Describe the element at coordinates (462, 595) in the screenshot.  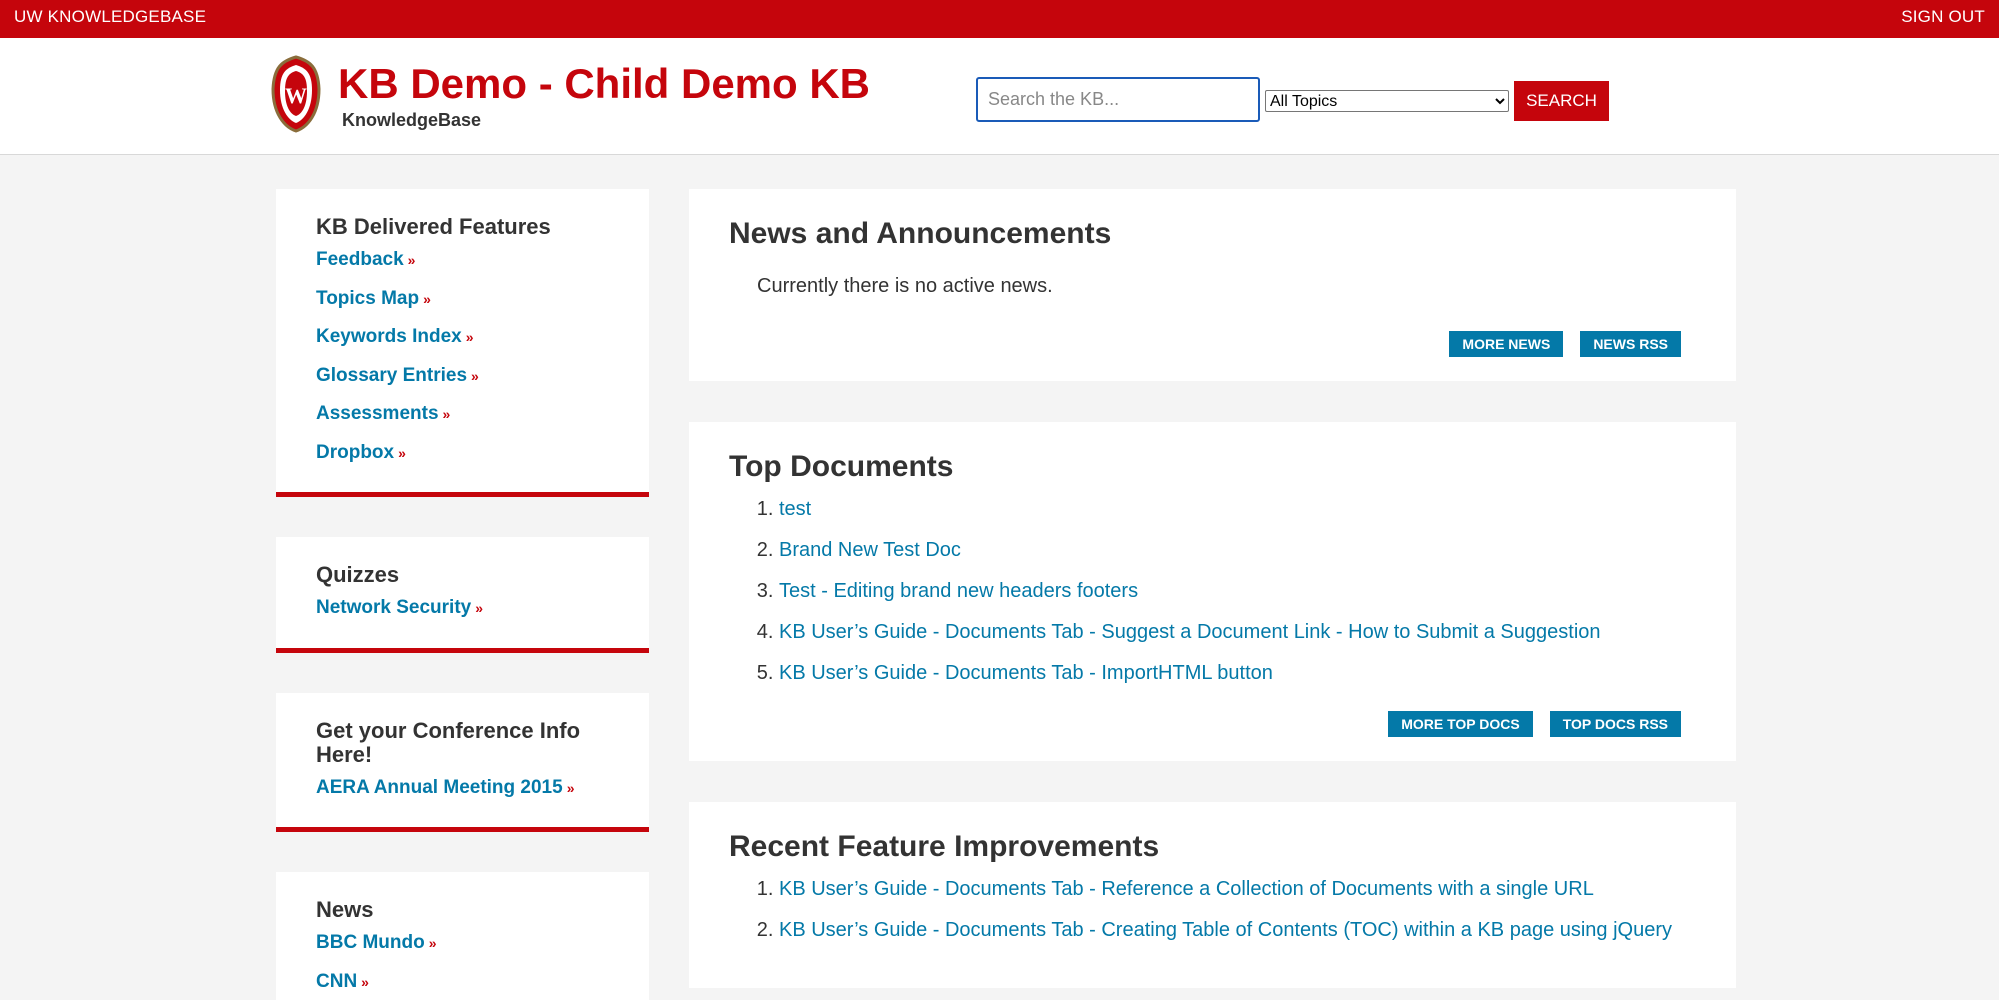
I see `sidebar-card-quizzes: Quizzes Network Security»` at that location.